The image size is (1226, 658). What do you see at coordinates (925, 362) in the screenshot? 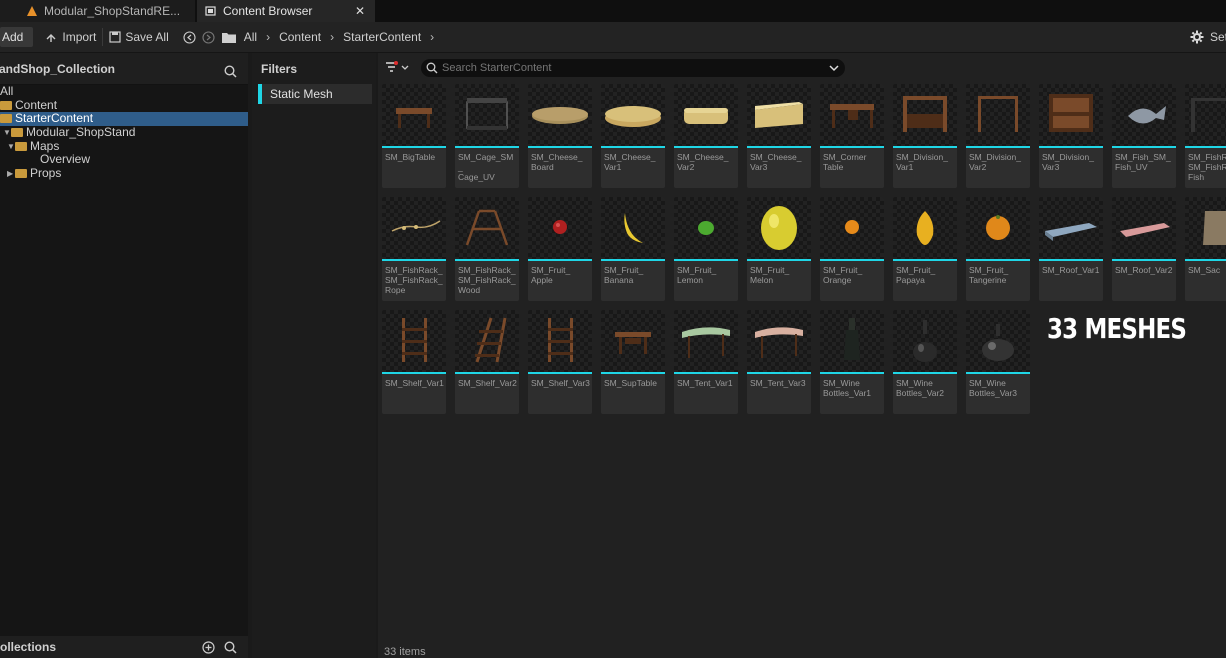
I see `asset-tile: SM_Wine Bottles_Var2` at bounding box center [925, 362].